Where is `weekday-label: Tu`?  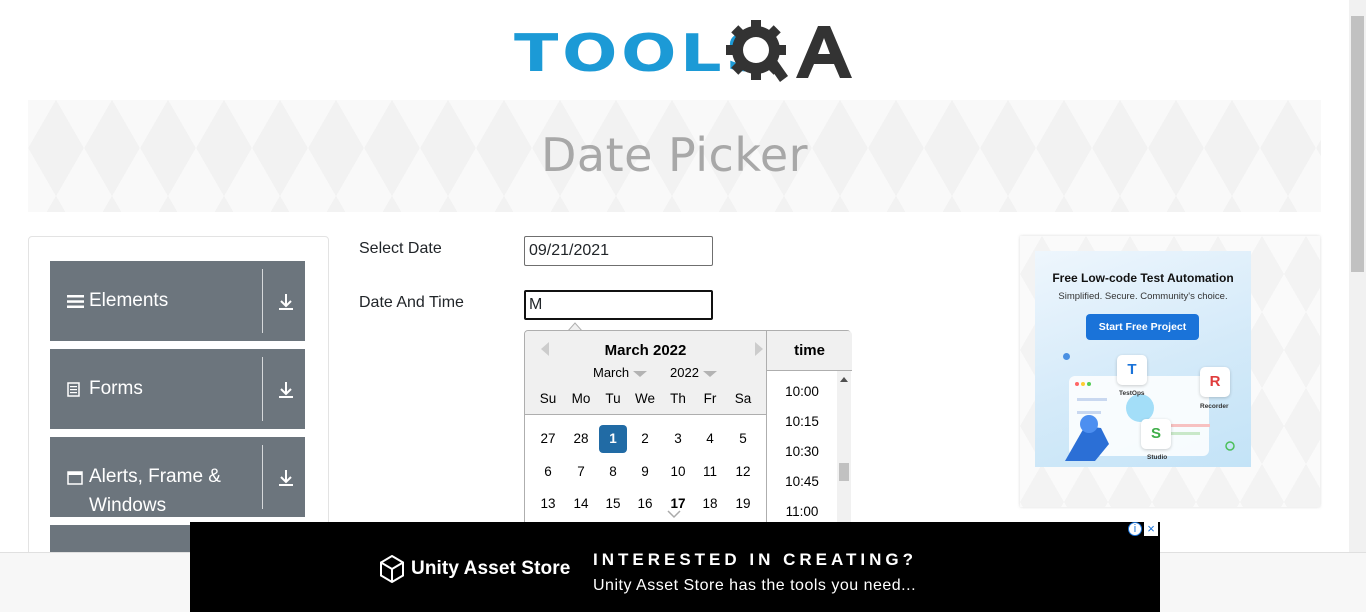
weekday-label: Tu is located at coordinates (613, 398).